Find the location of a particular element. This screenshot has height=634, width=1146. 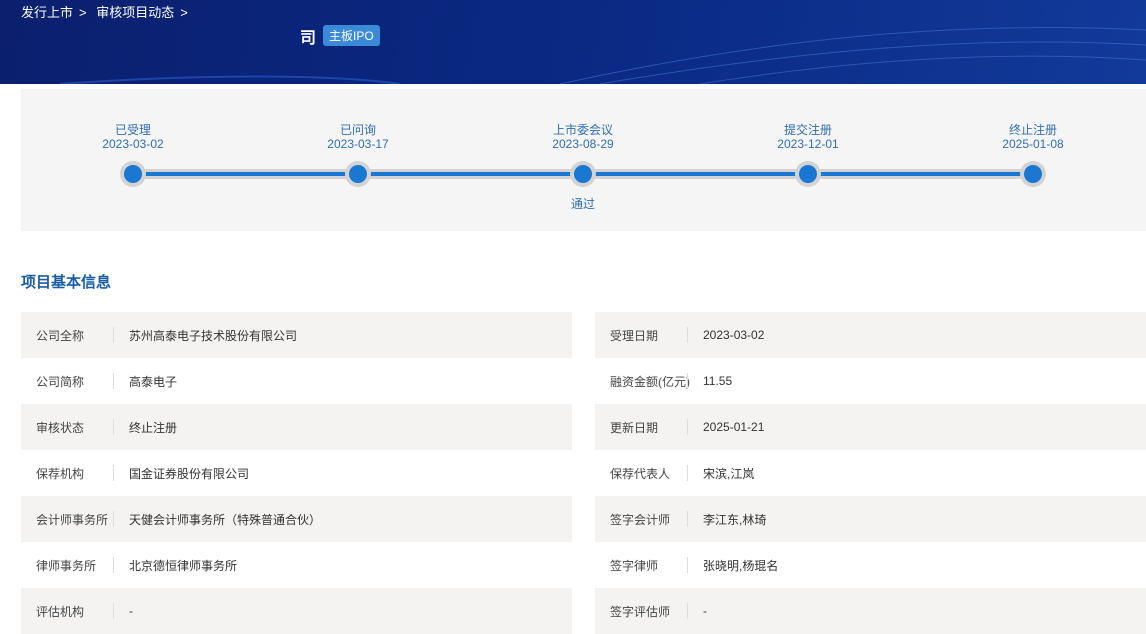

info-label: 签字评估师 is located at coordinates (640, 611).